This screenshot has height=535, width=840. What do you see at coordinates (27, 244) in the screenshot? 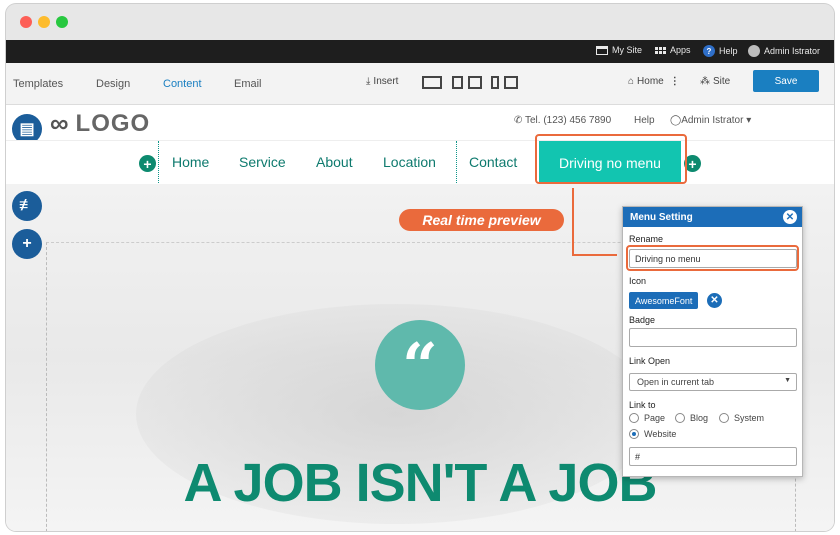
I see `add-block-icon: +` at bounding box center [27, 244].